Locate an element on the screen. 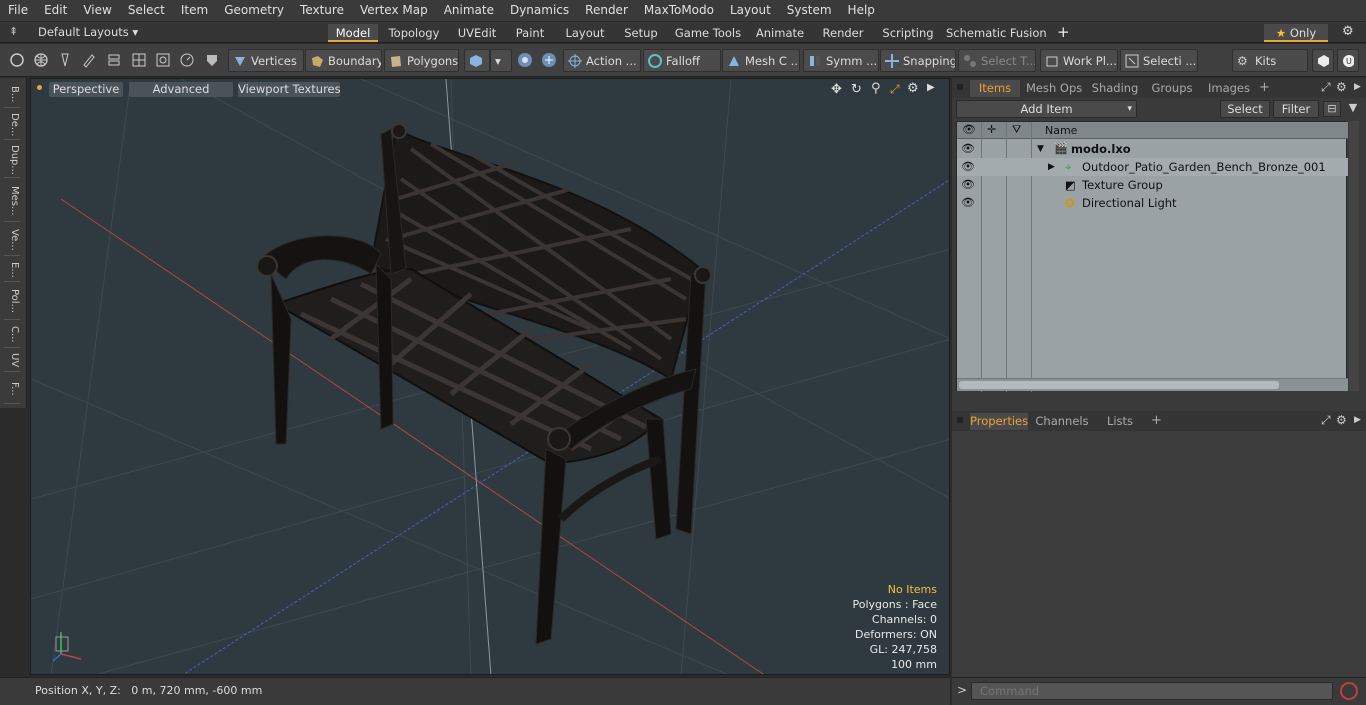 The width and height of the screenshot is (1366, 705). brush-icon is located at coordinates (89, 60).